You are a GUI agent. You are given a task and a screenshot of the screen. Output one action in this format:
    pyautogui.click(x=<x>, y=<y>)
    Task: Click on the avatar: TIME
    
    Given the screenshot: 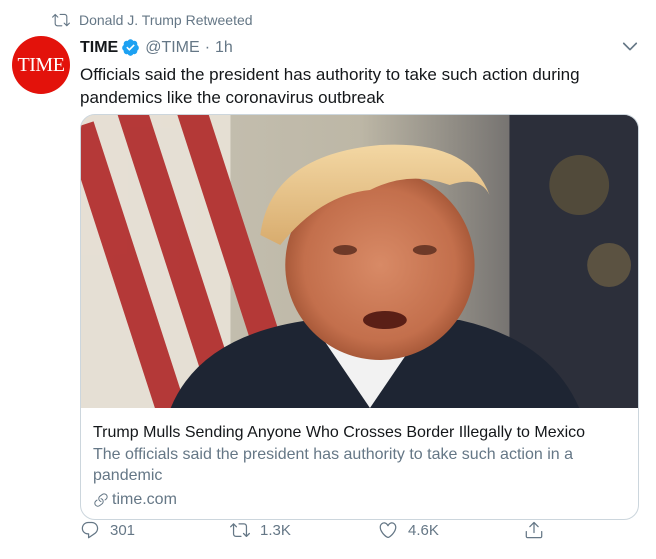 What is the action you would take?
    pyautogui.click(x=41, y=65)
    